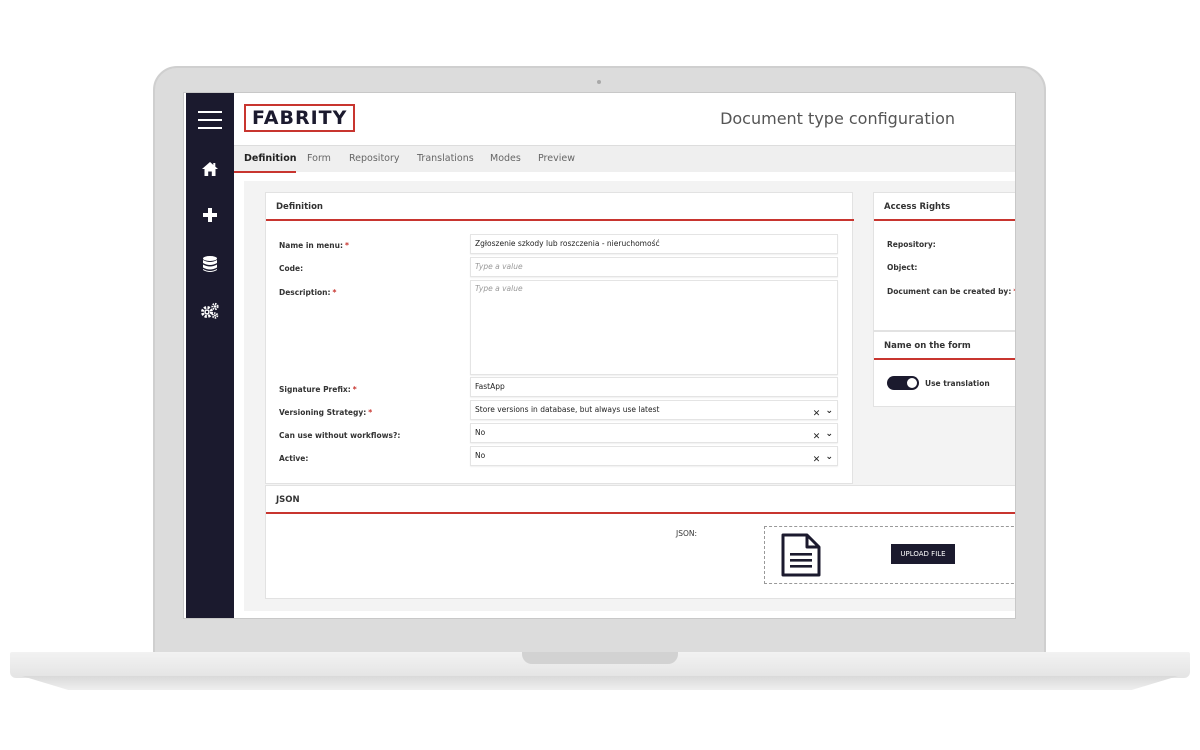 The height and width of the screenshot is (750, 1200). Describe the element at coordinates (319, 159) in the screenshot. I see `tab-form: Form` at that location.